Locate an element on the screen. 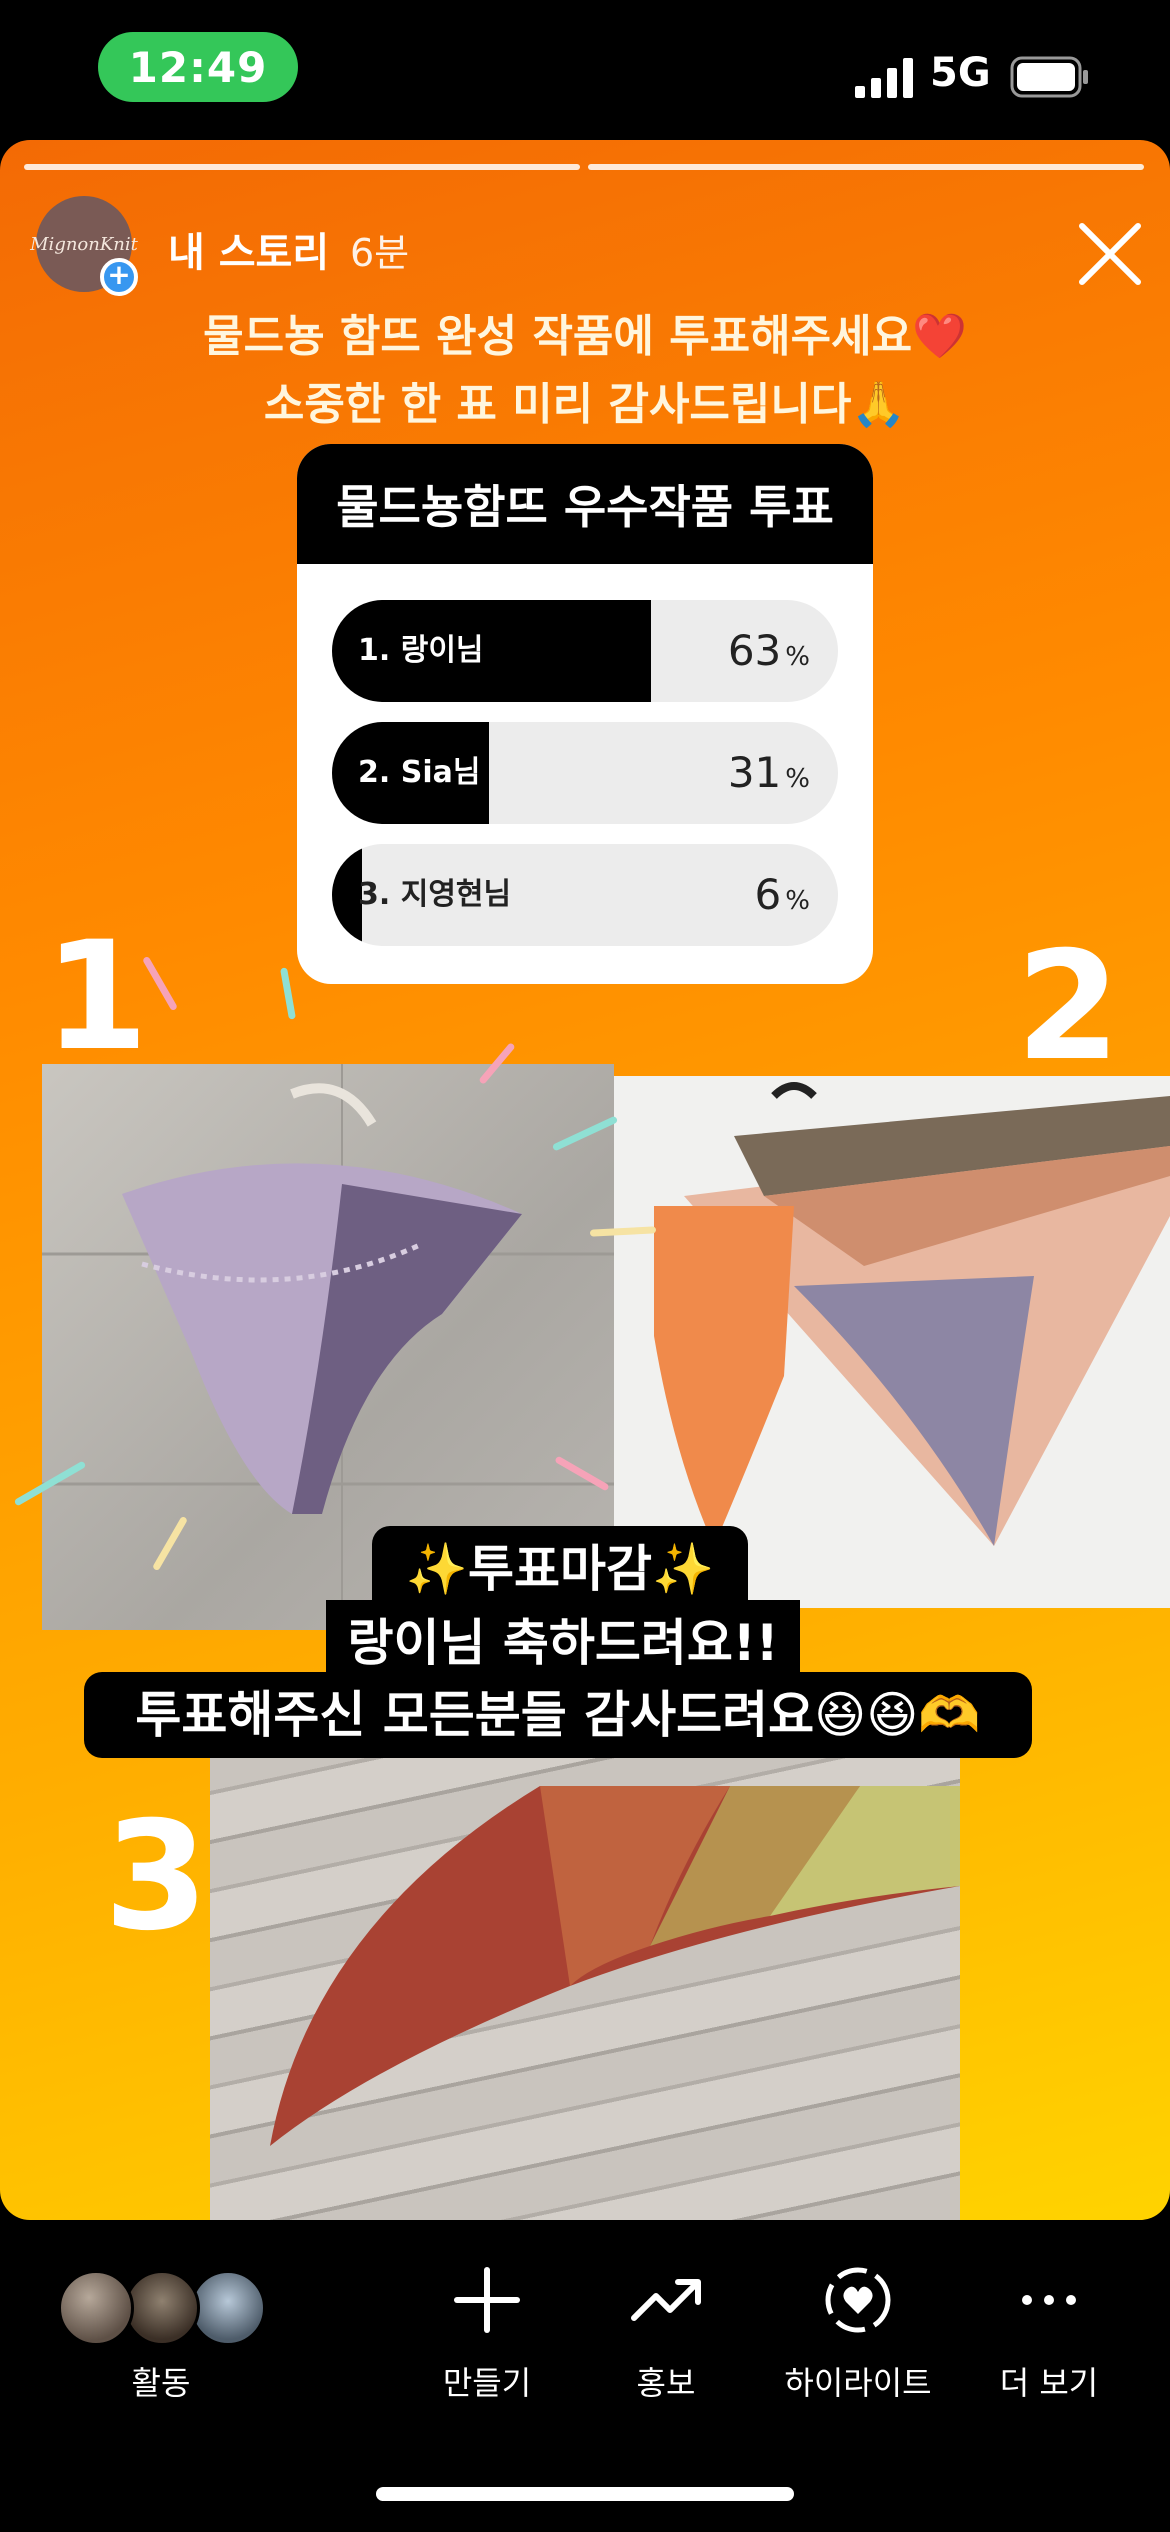  avatar-logo: MignonKnit is located at coordinates (84, 244).